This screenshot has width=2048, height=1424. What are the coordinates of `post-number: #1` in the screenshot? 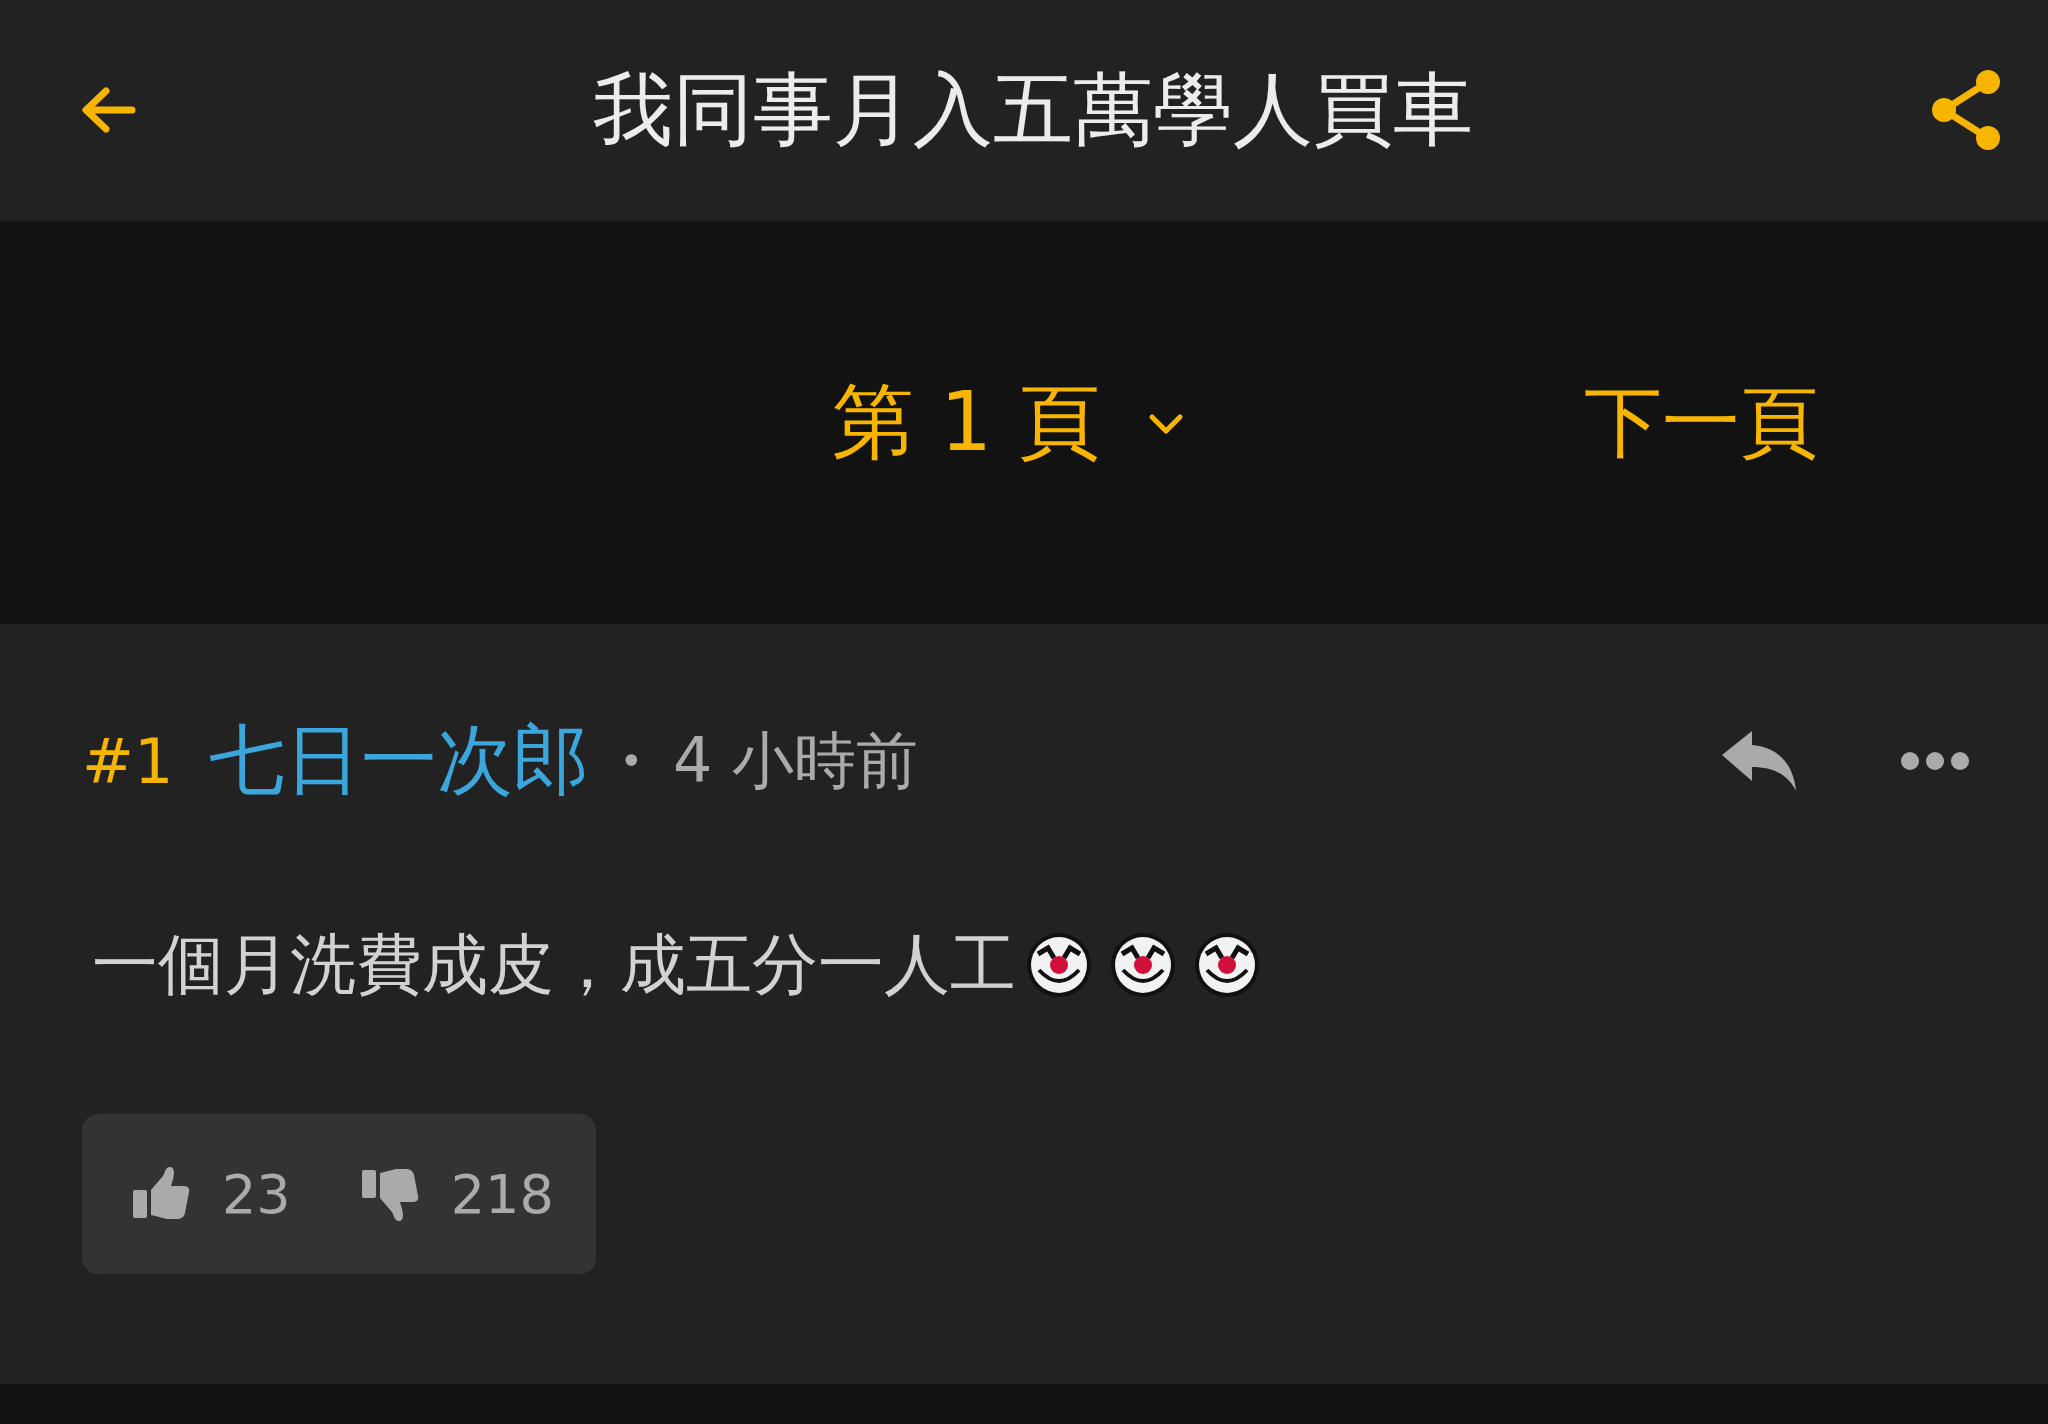 It's located at (128, 761).